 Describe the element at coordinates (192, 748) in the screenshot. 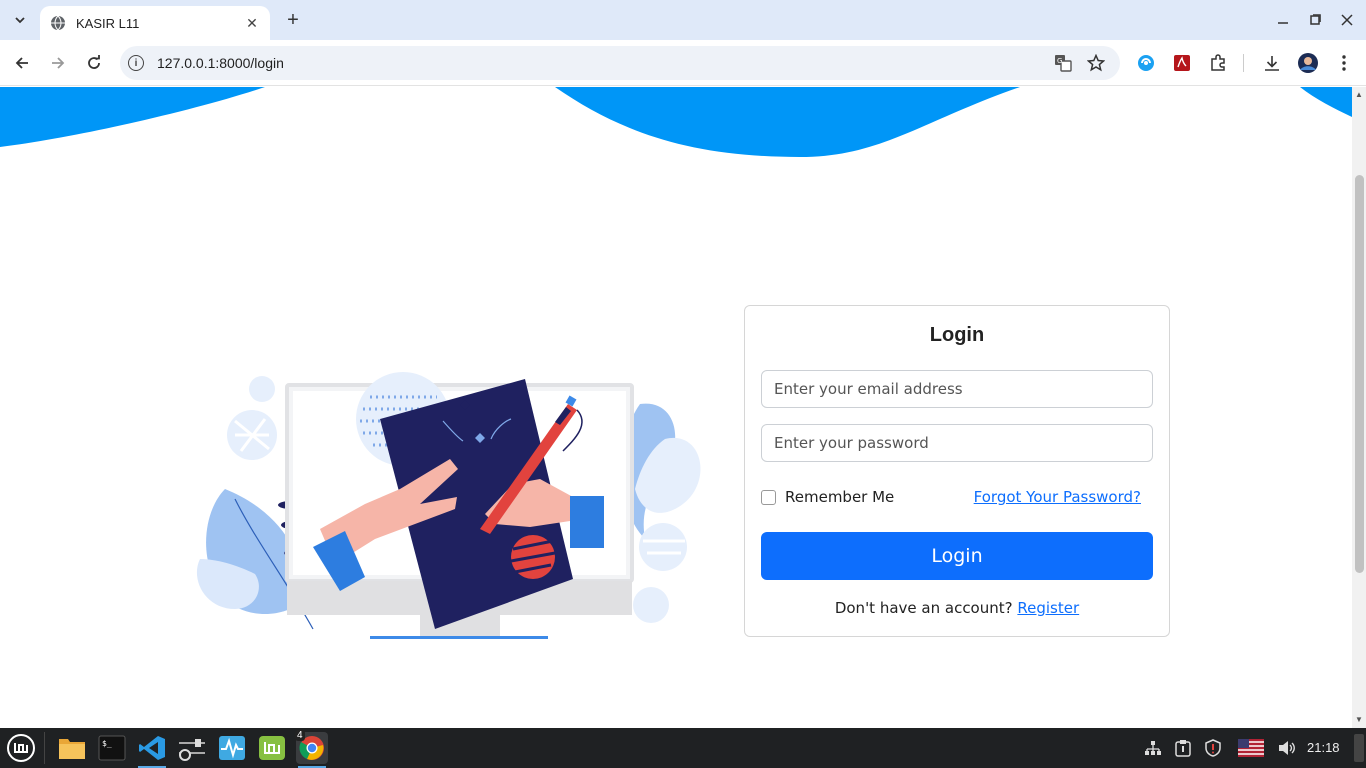

I see `settings-icon` at that location.